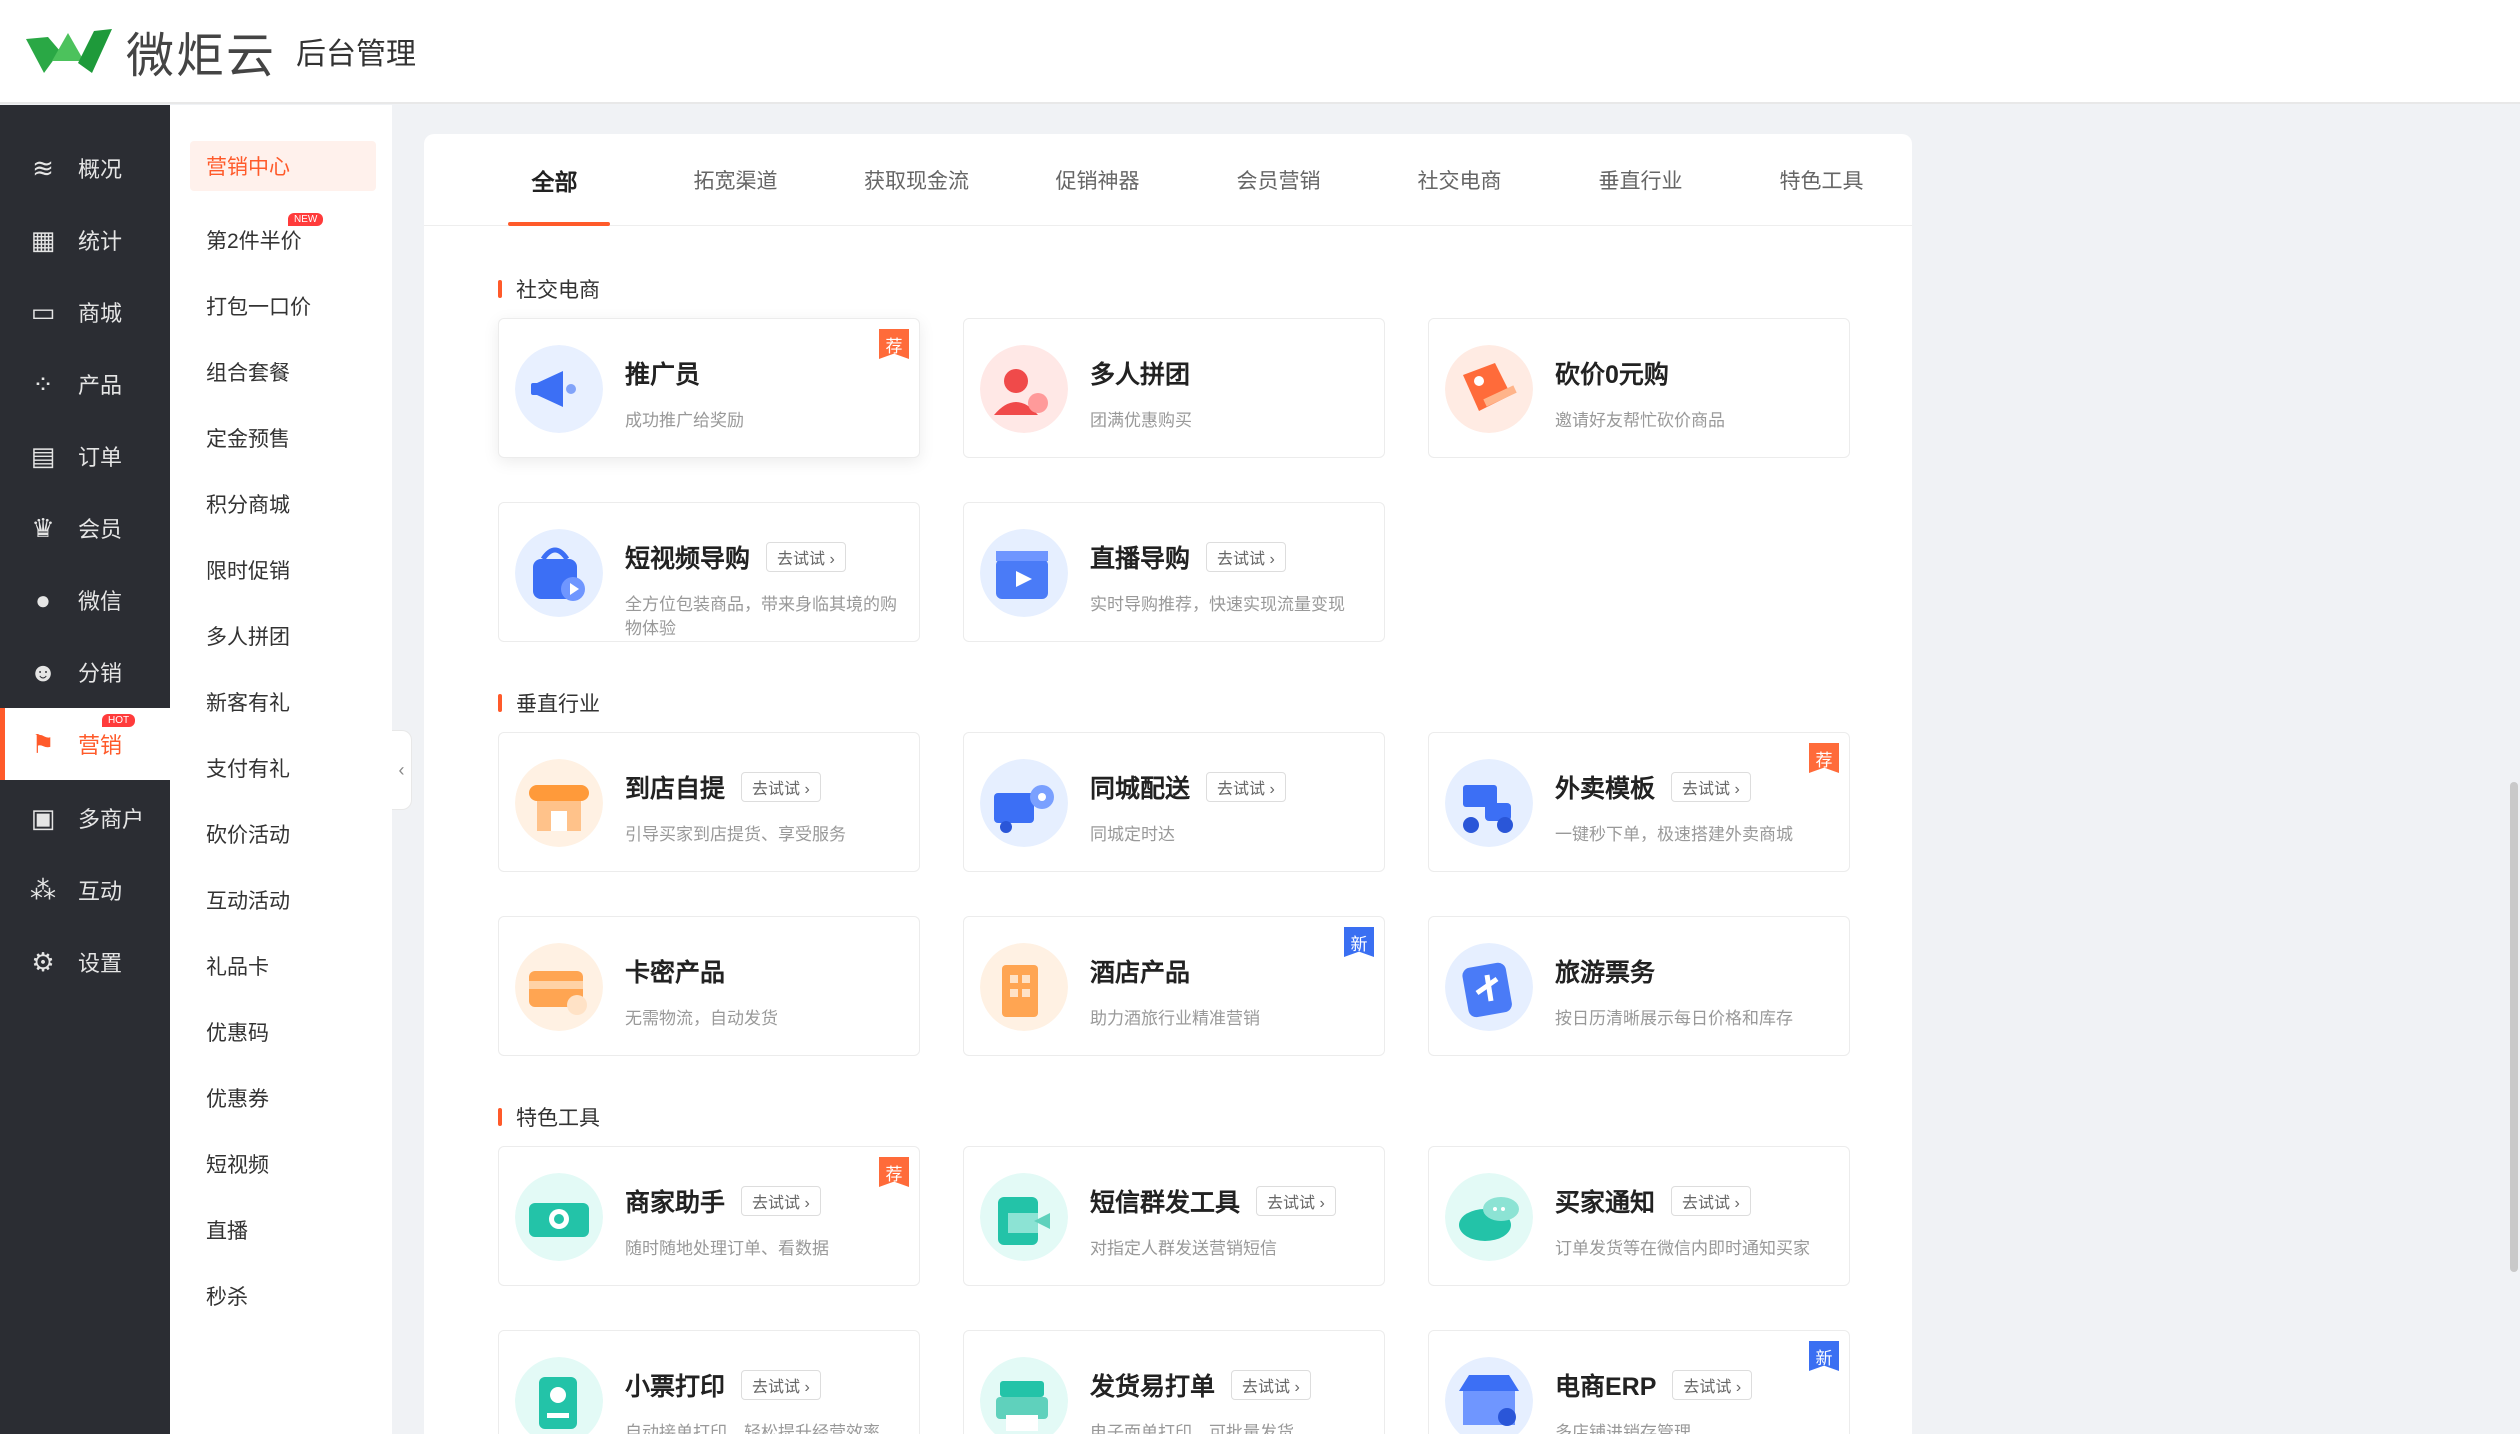  Describe the element at coordinates (237, 967) in the screenshot. I see `subnav-item-label: 礼品卡` at that location.